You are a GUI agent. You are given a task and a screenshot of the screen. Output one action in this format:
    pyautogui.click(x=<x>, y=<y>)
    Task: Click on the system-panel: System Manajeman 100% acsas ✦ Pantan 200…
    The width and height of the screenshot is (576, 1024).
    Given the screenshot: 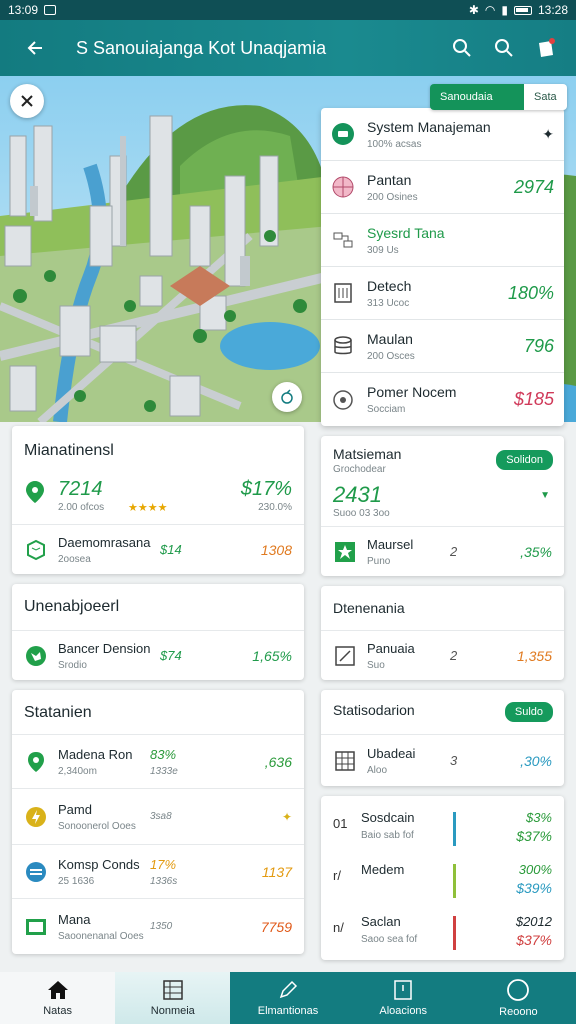 What is the action you would take?
    pyautogui.click(x=442, y=267)
    